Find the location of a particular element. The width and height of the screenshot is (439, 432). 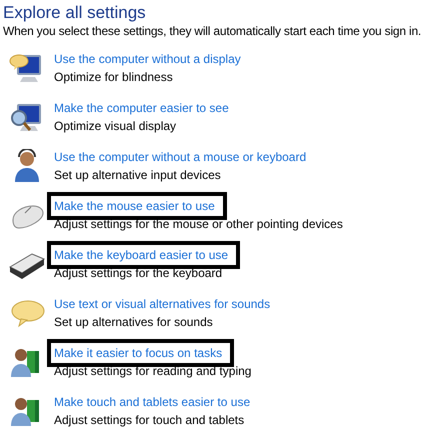

setting-link: Make touch and tablets easier to use is located at coordinates (154, 402).